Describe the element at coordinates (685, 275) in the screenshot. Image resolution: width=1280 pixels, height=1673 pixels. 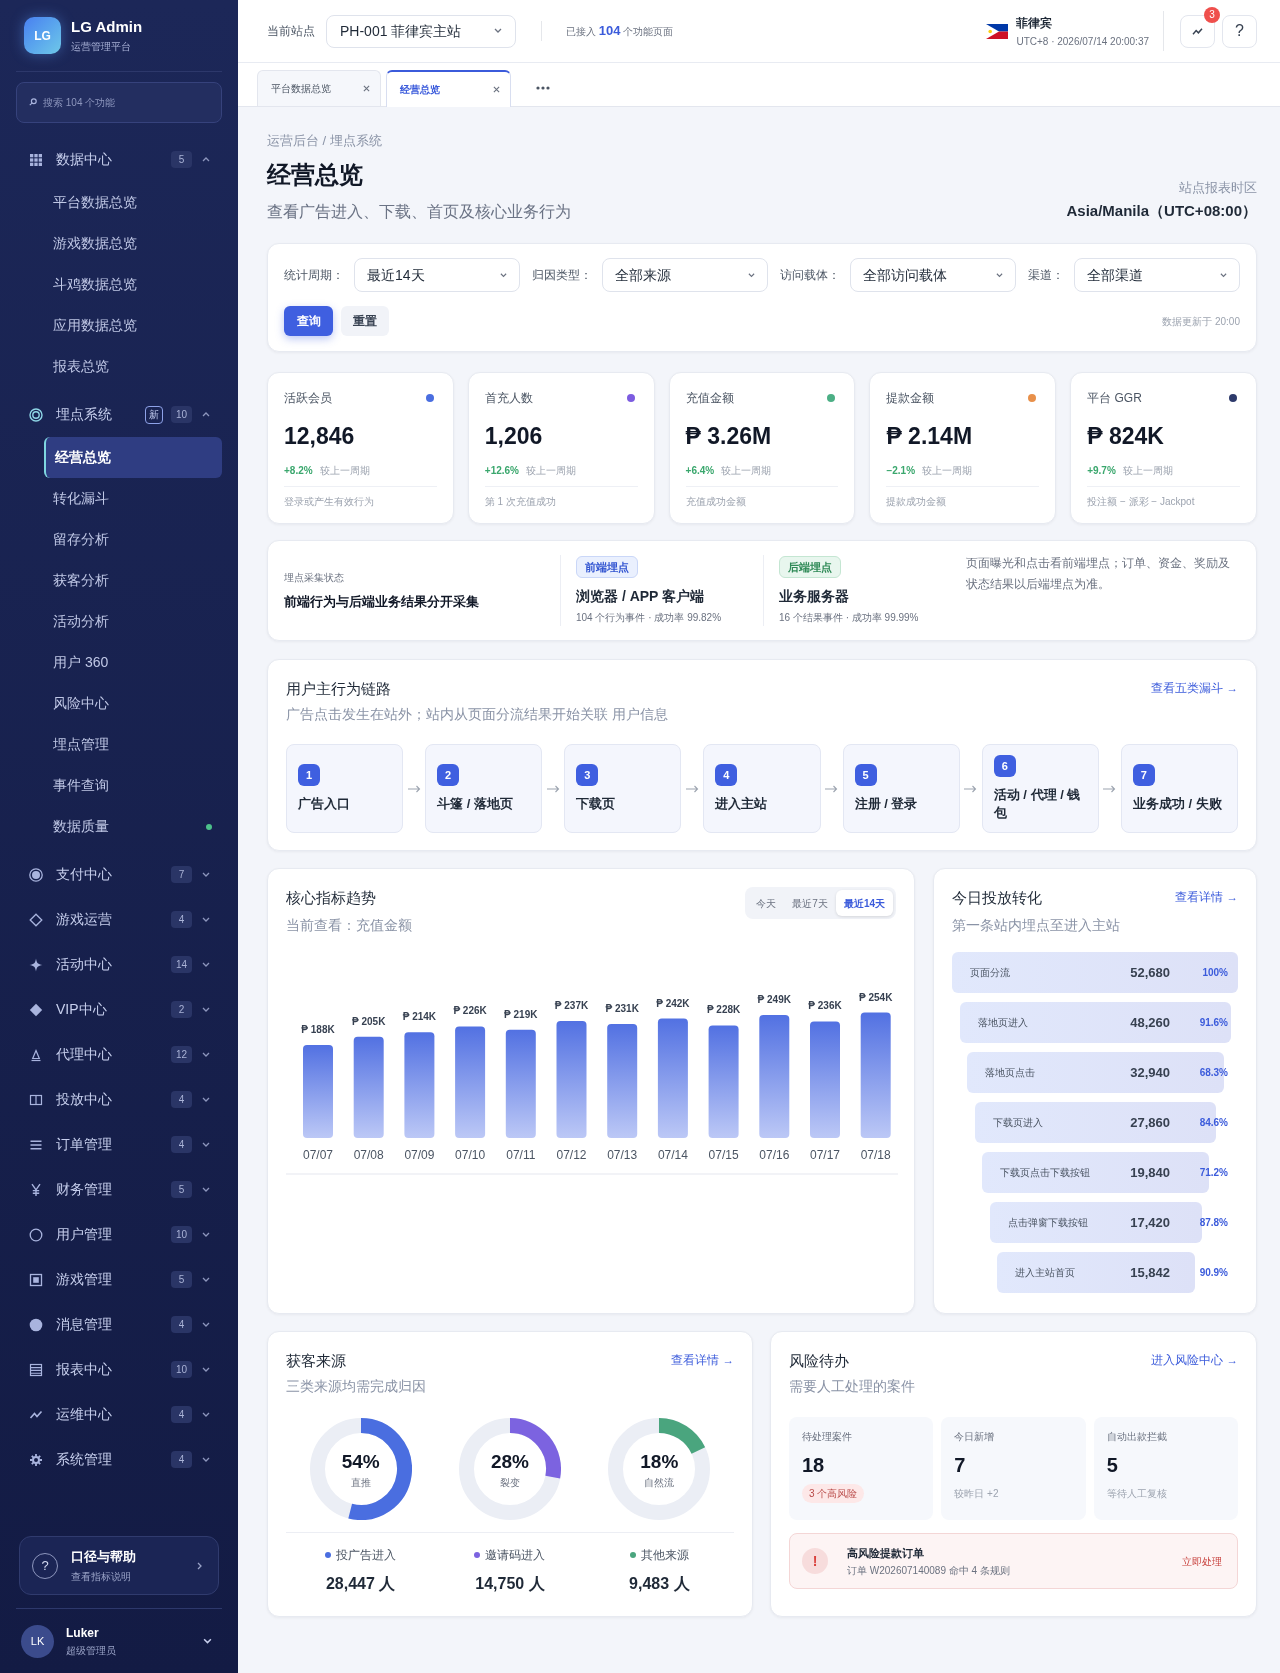
I see `filter-select: 全部来源` at that location.